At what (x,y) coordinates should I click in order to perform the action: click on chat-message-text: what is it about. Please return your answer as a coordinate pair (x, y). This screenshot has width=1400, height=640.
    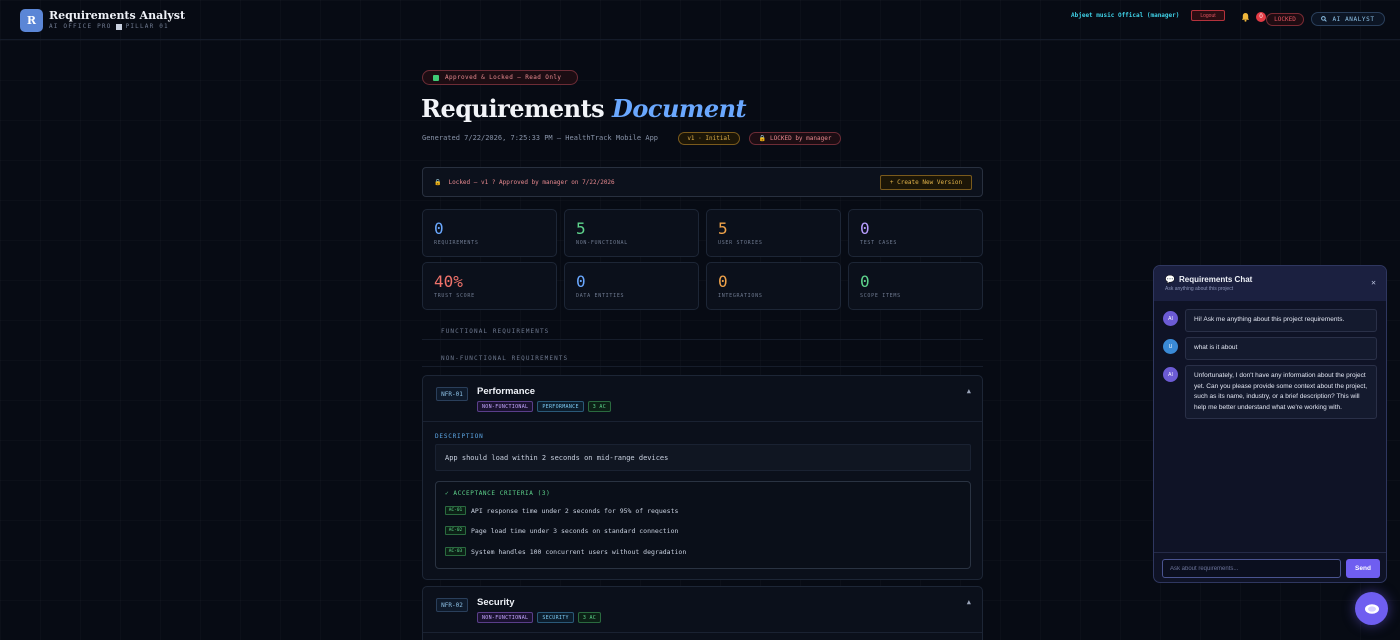
    Looking at the image, I should click on (1281, 348).